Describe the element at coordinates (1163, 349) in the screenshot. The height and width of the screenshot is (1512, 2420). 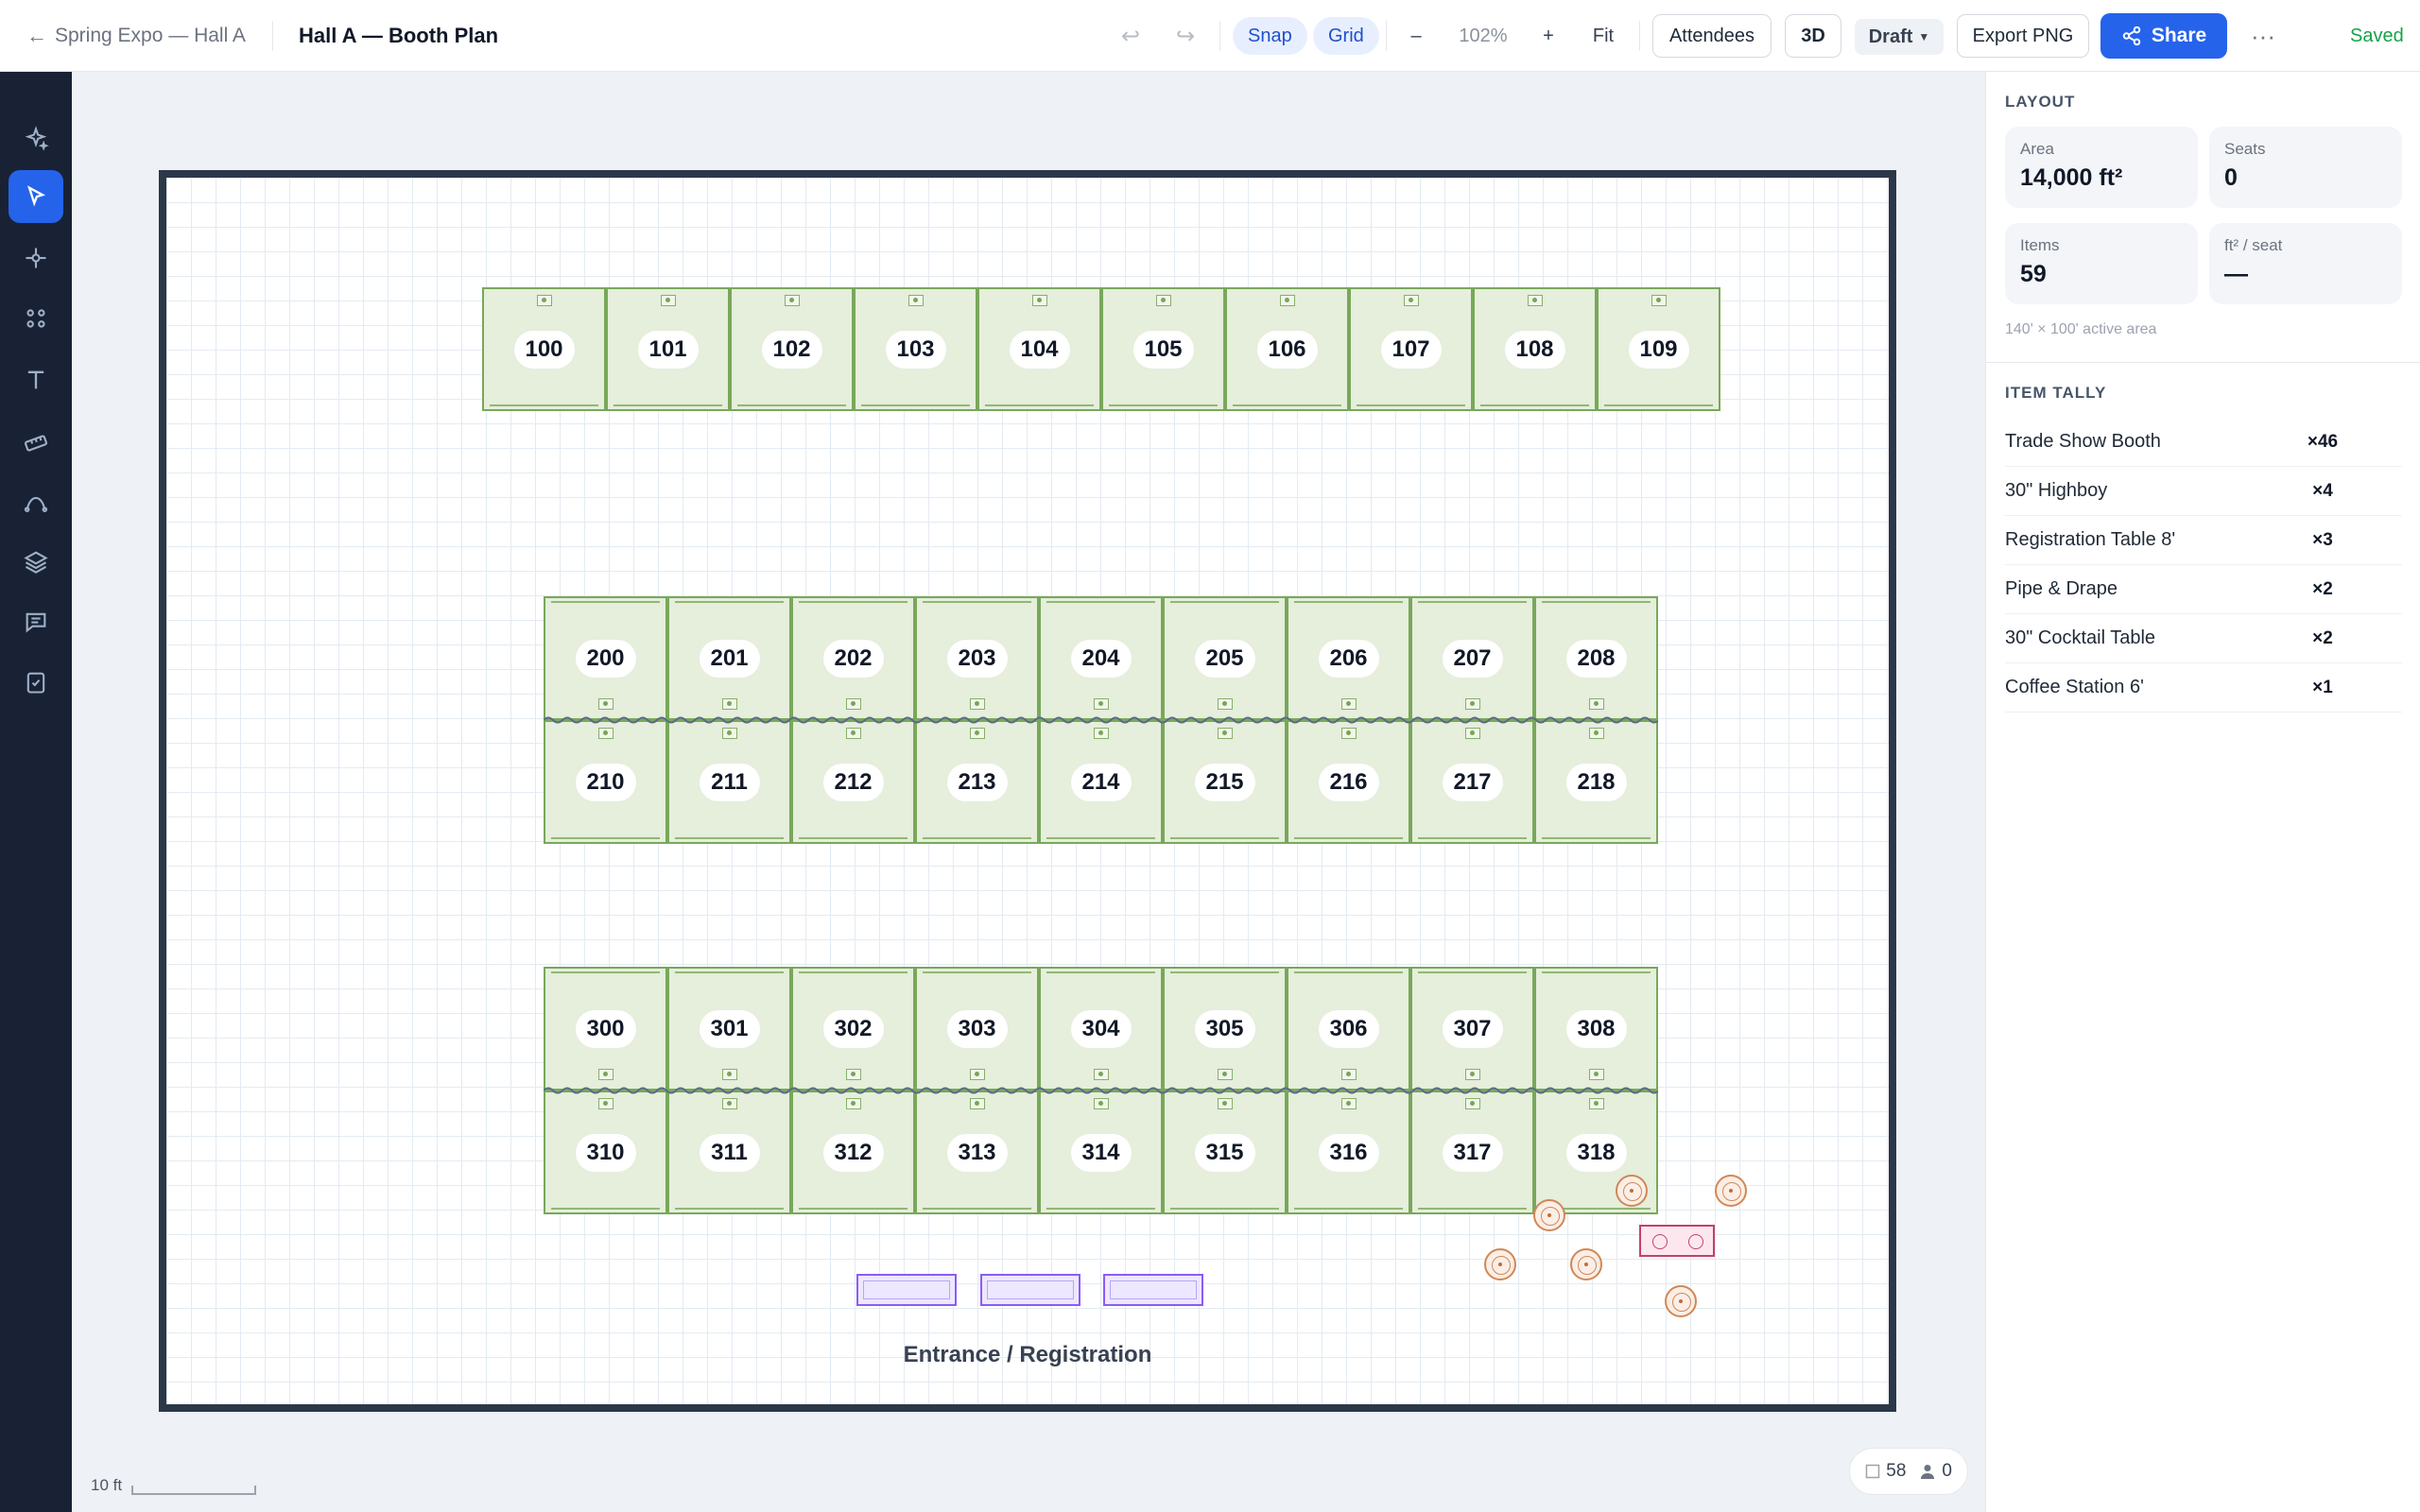
I see `booth-105: 105` at that location.